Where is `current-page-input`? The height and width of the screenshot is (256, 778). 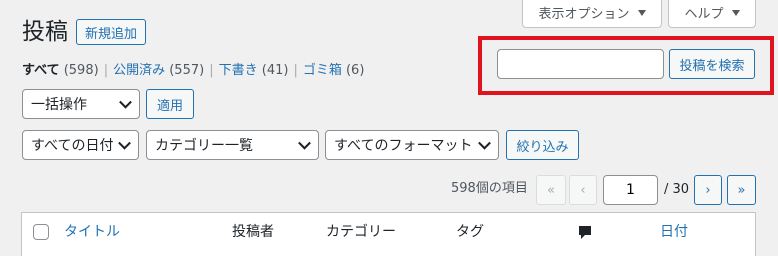 current-page-input is located at coordinates (630, 190).